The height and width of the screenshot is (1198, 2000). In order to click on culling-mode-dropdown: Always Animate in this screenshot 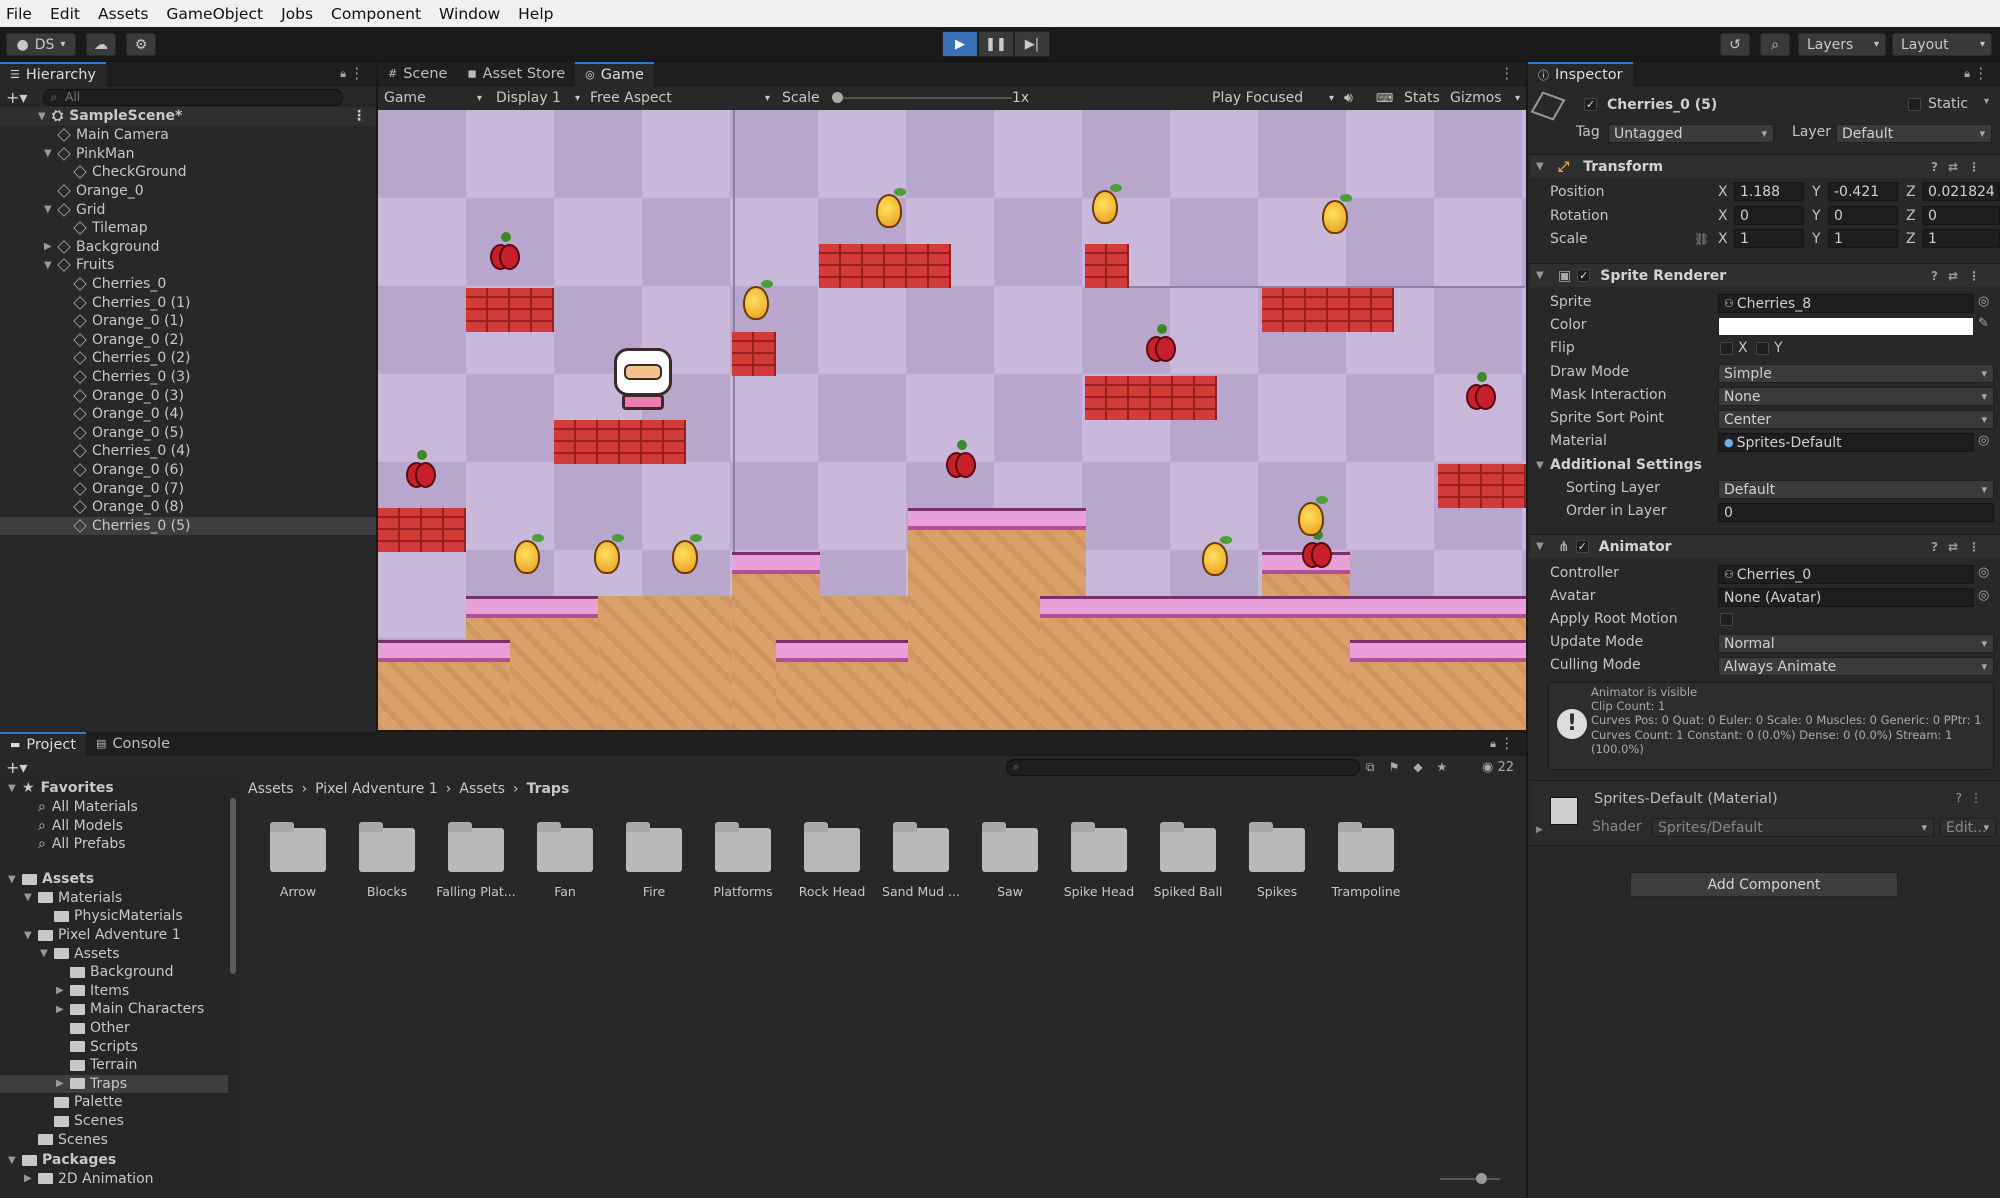, I will do `click(1856, 666)`.